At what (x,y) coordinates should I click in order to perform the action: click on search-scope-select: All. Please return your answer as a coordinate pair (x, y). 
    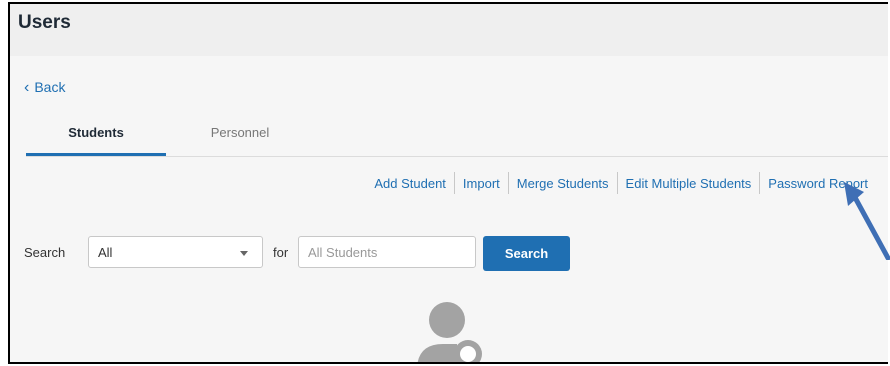
    Looking at the image, I should click on (175, 252).